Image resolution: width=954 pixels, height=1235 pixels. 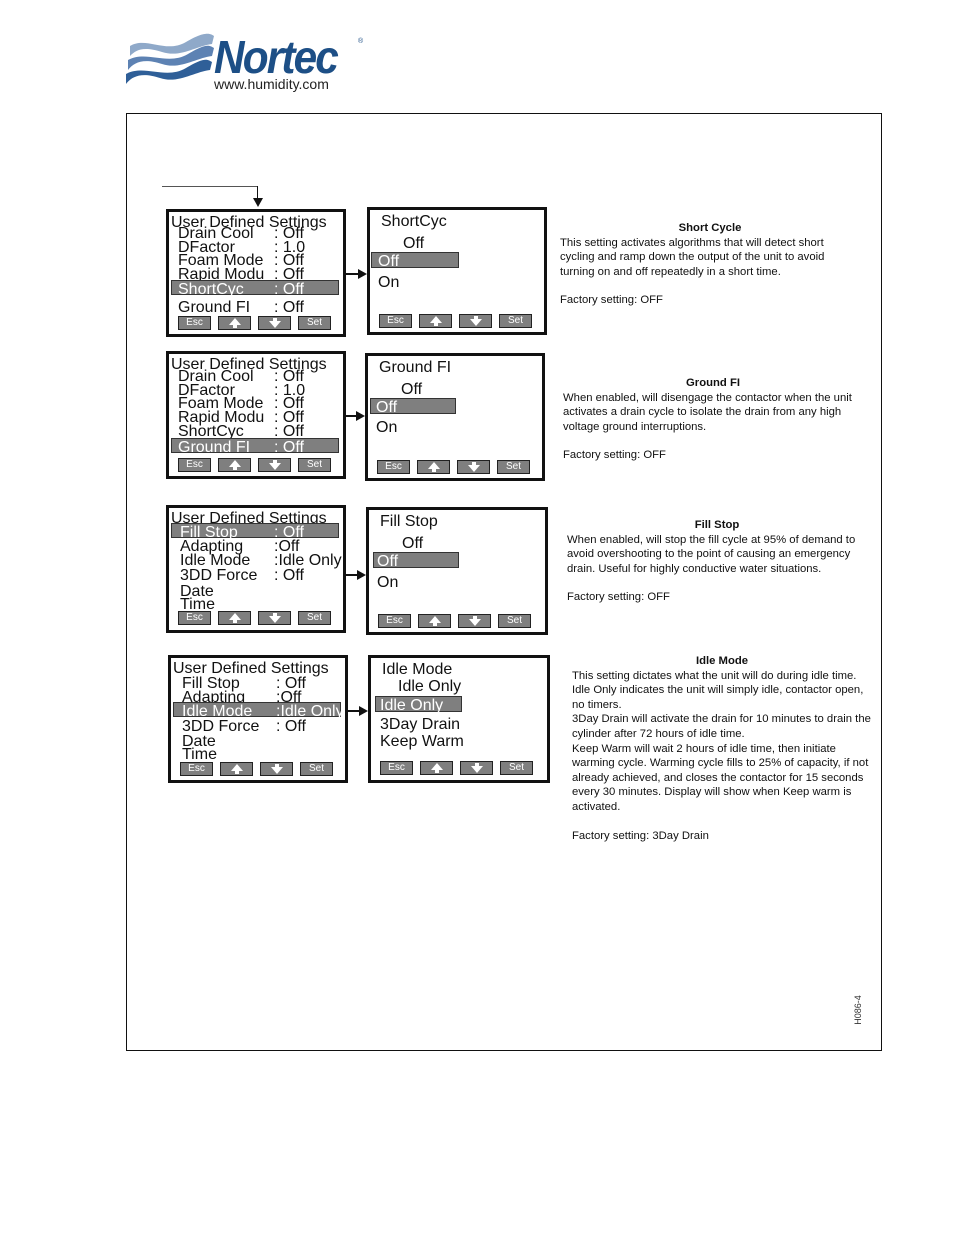 I want to click on registered-mark: ®, so click(x=361, y=41).